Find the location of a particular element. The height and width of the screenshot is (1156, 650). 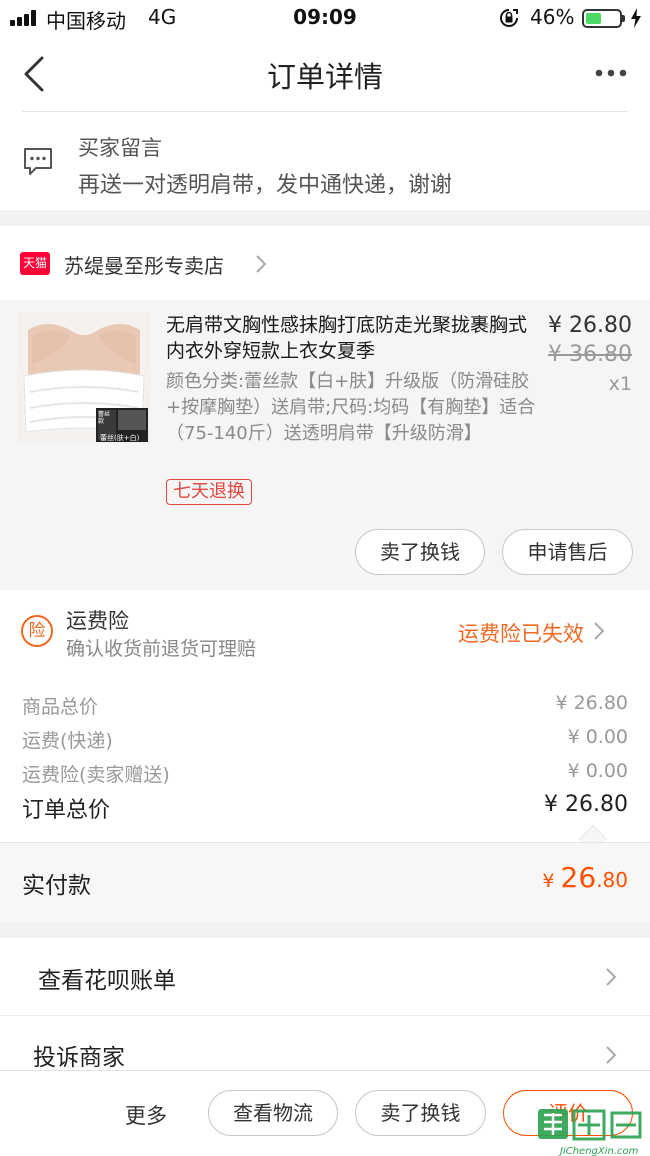

insurance-subtitle: 确认收货前退货可理赔 is located at coordinates (161, 649).